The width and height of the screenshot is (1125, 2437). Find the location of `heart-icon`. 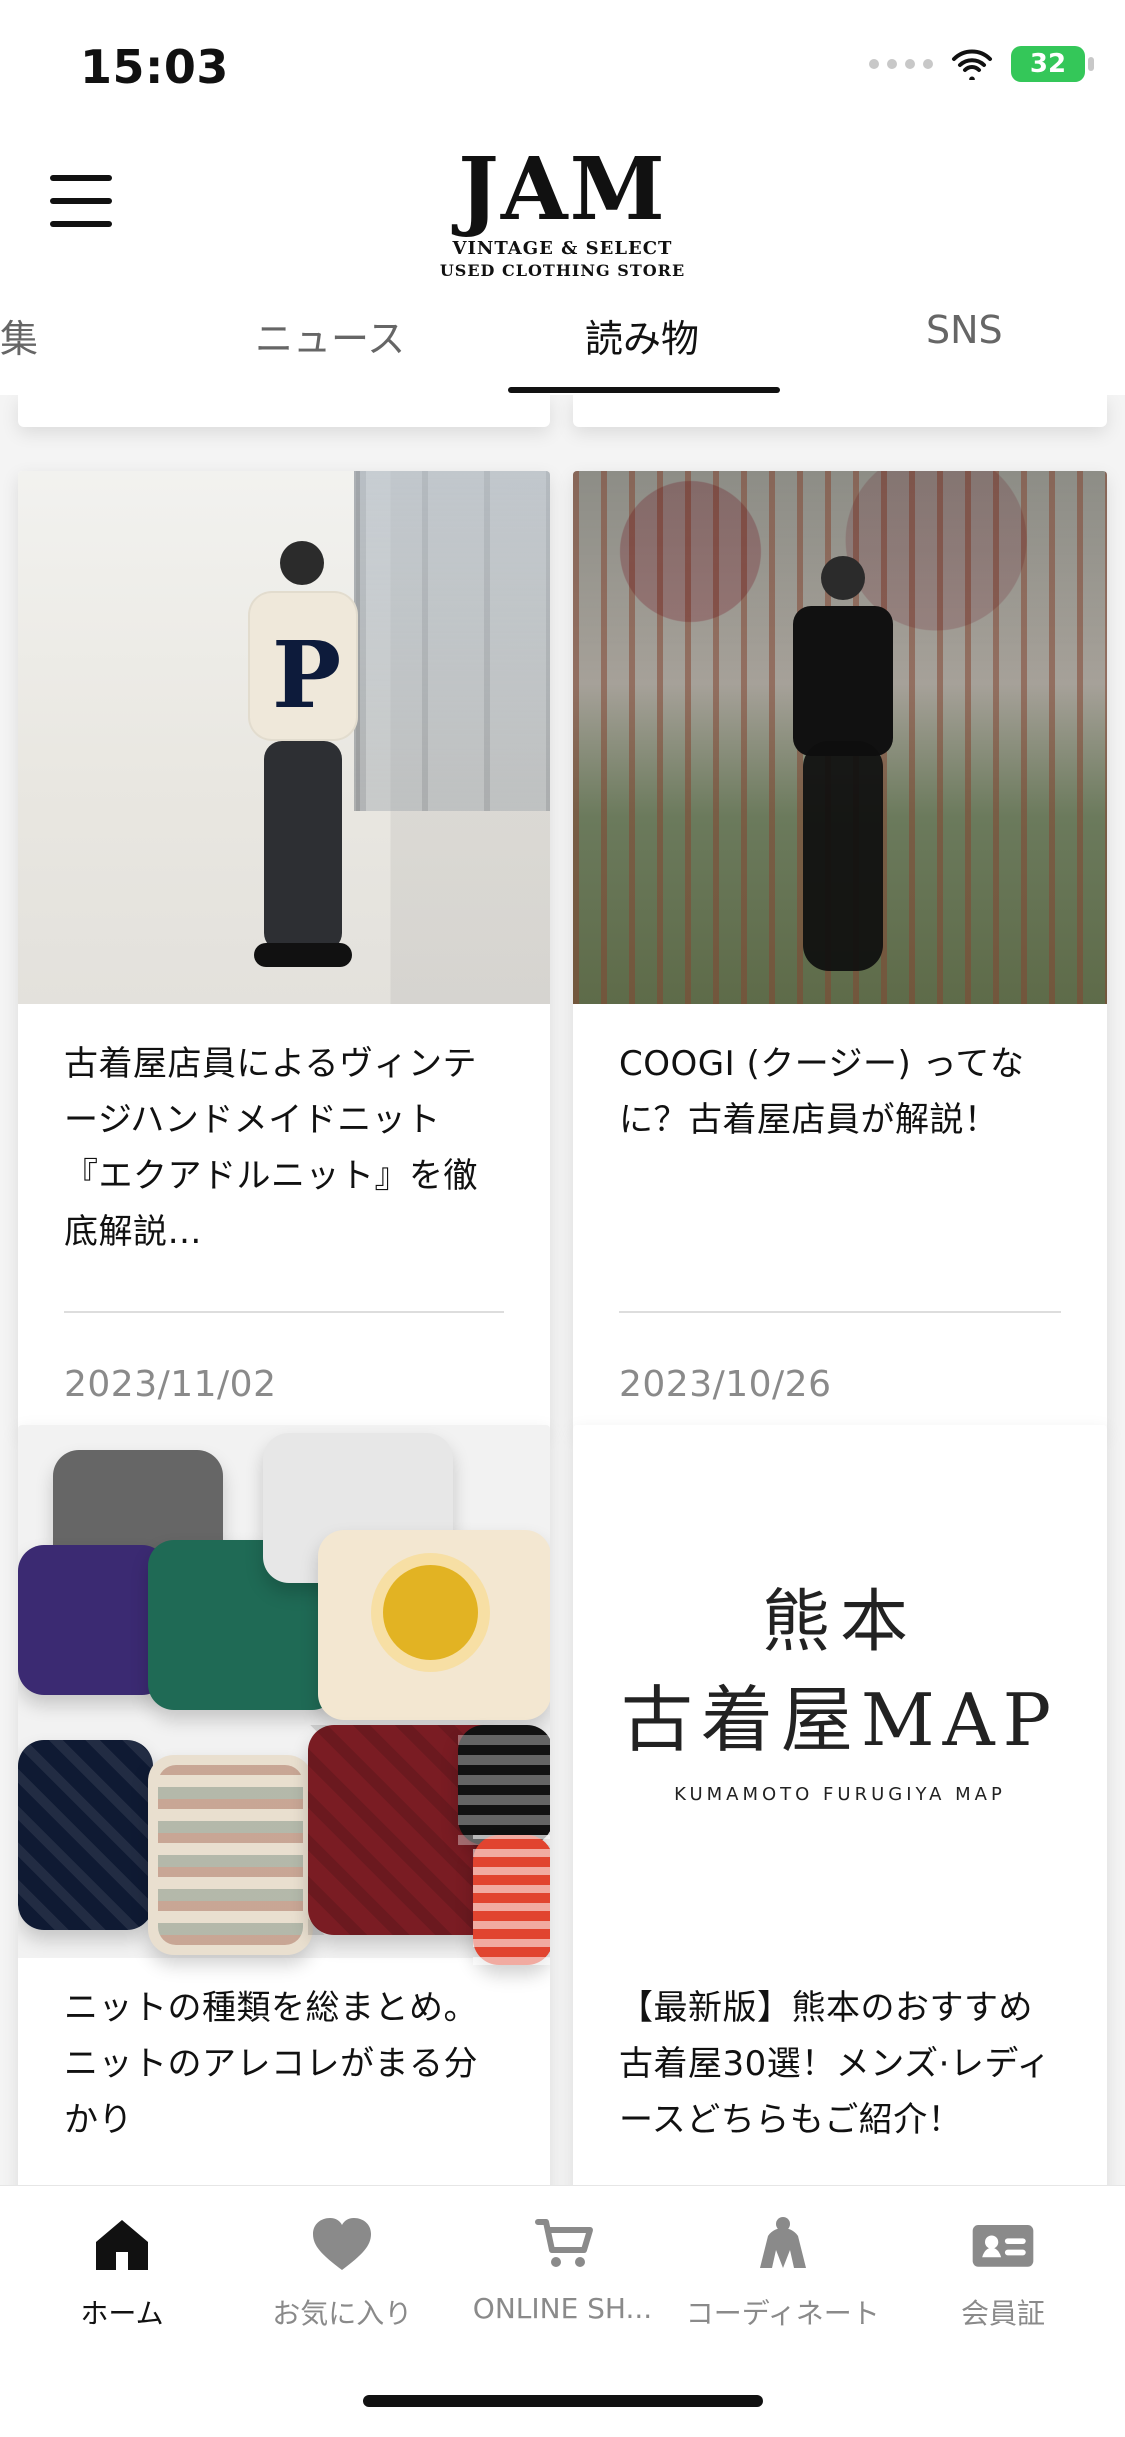

heart-icon is located at coordinates (342, 2244).